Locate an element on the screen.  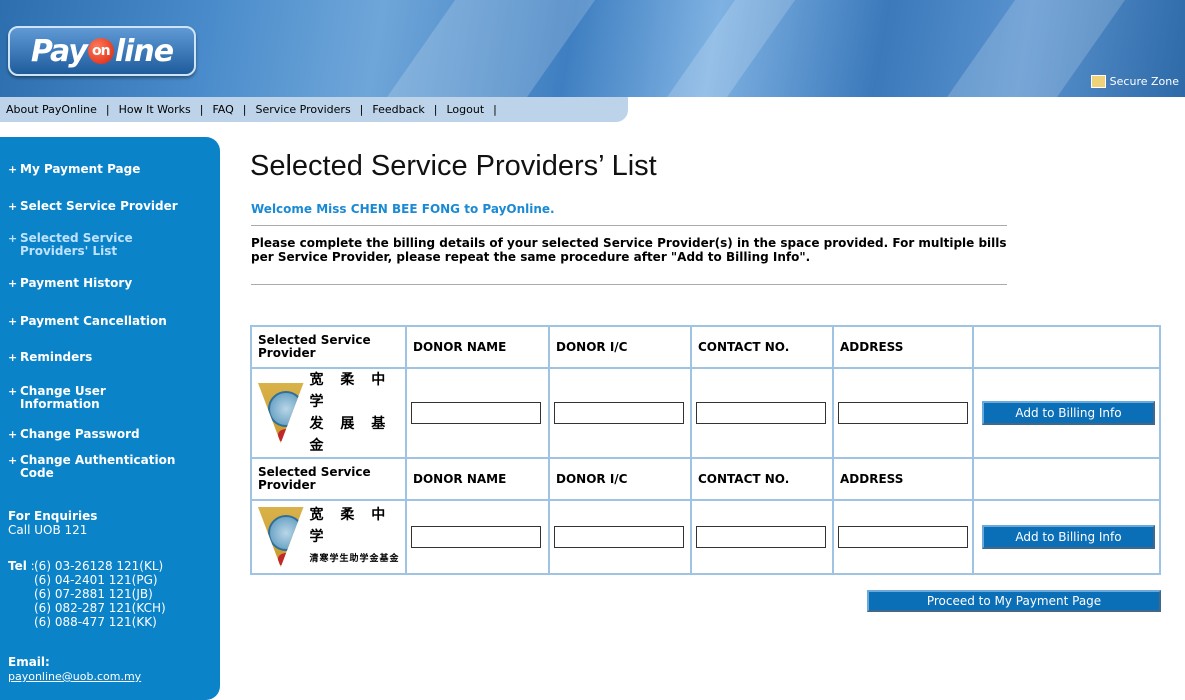
provider-name-bottom: 清寒学生助学金基金 is located at coordinates (354, 559).